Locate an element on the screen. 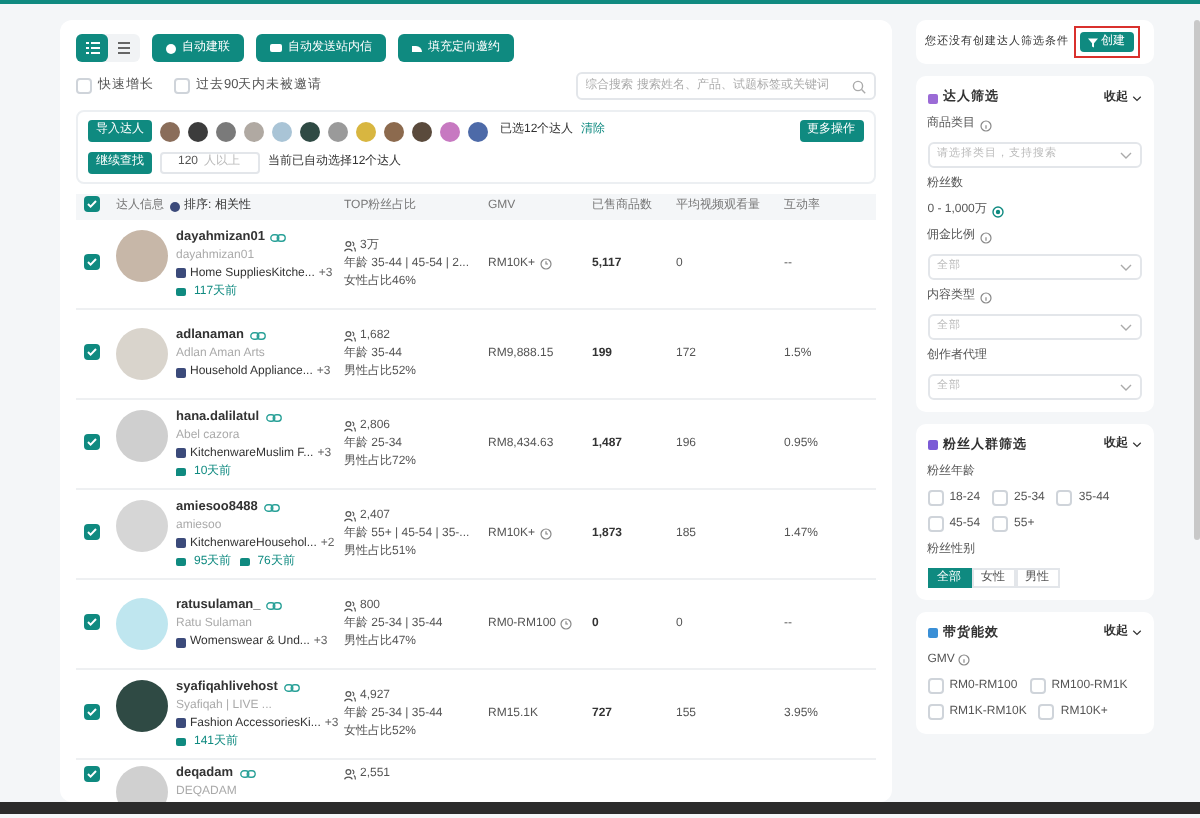 This screenshot has width=1200, height=818. list-view-button is located at coordinates (92, 48).